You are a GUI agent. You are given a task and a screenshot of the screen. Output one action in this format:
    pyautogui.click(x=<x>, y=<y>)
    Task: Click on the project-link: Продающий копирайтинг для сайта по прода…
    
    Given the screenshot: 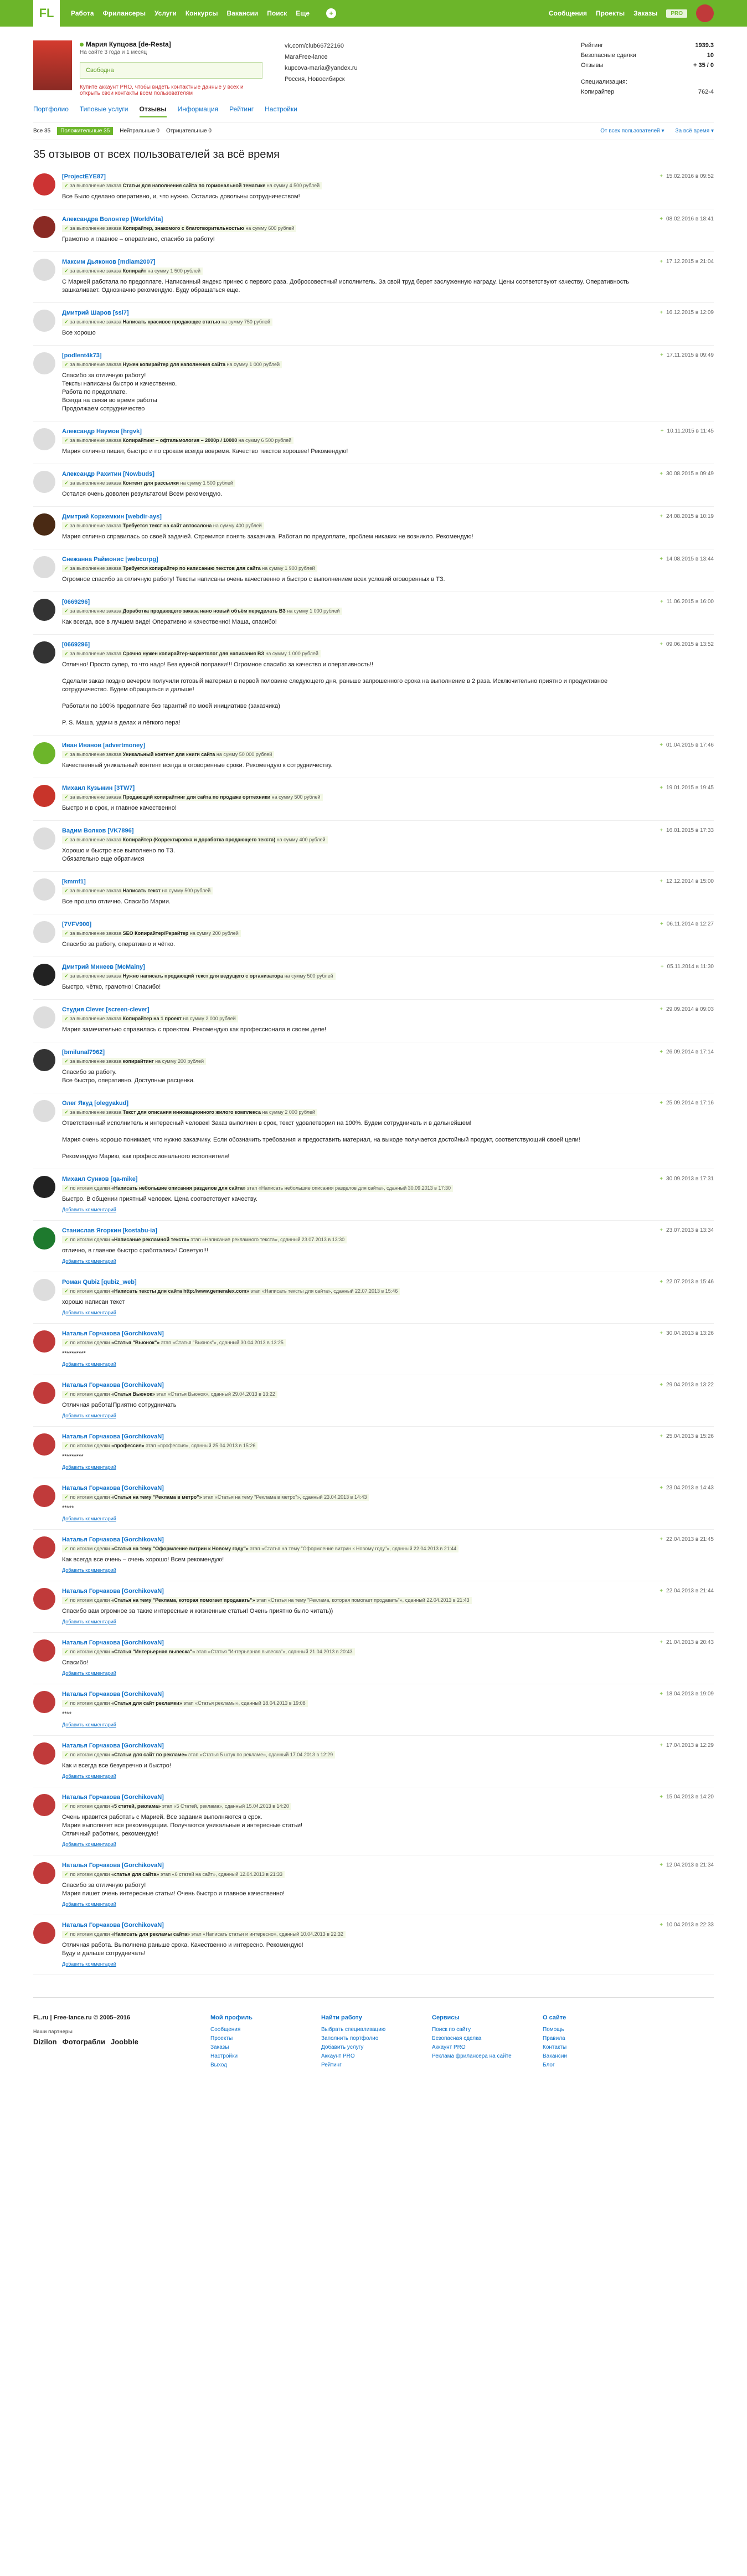 What is the action you would take?
    pyautogui.click(x=196, y=797)
    